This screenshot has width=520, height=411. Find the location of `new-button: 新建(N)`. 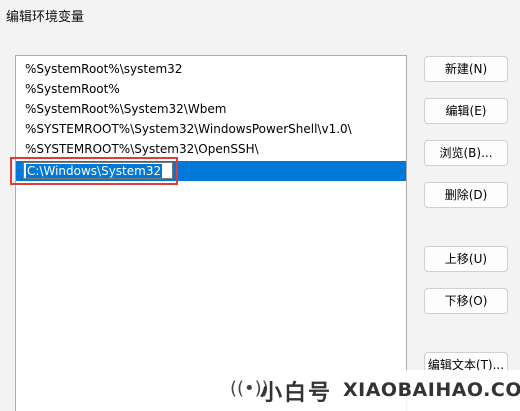

new-button: 新建(N) is located at coordinates (466, 69).